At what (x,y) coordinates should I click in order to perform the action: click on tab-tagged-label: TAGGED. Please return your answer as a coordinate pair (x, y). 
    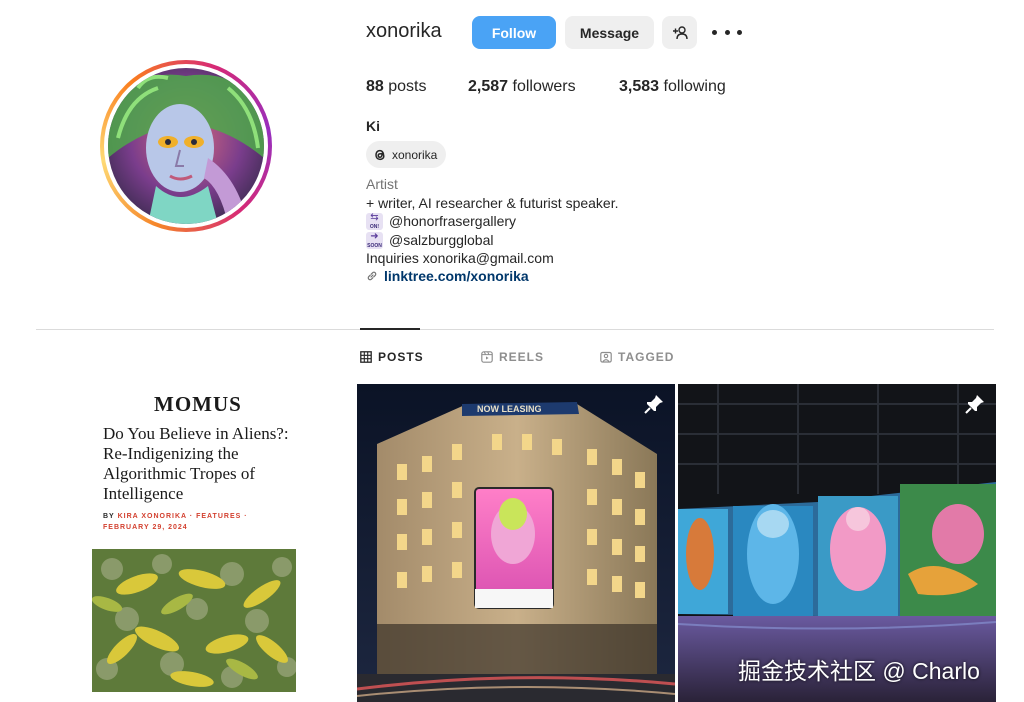
    Looking at the image, I should click on (646, 357).